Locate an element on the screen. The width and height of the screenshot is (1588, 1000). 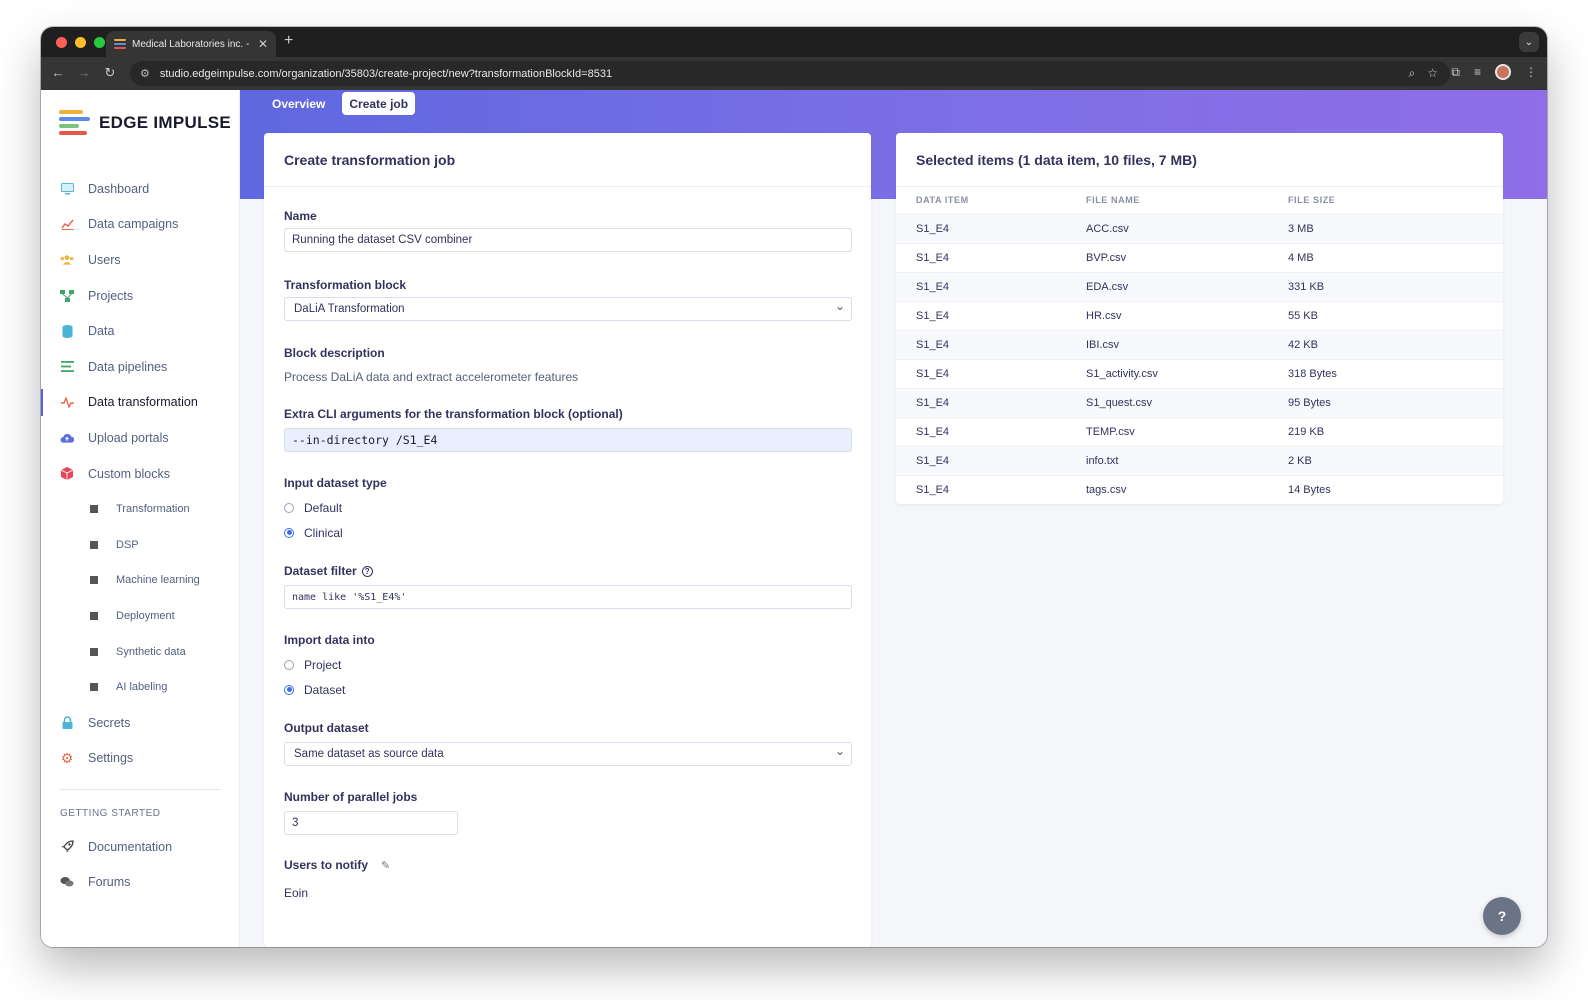
radio-option-dataset: Dataset is located at coordinates (568, 689).